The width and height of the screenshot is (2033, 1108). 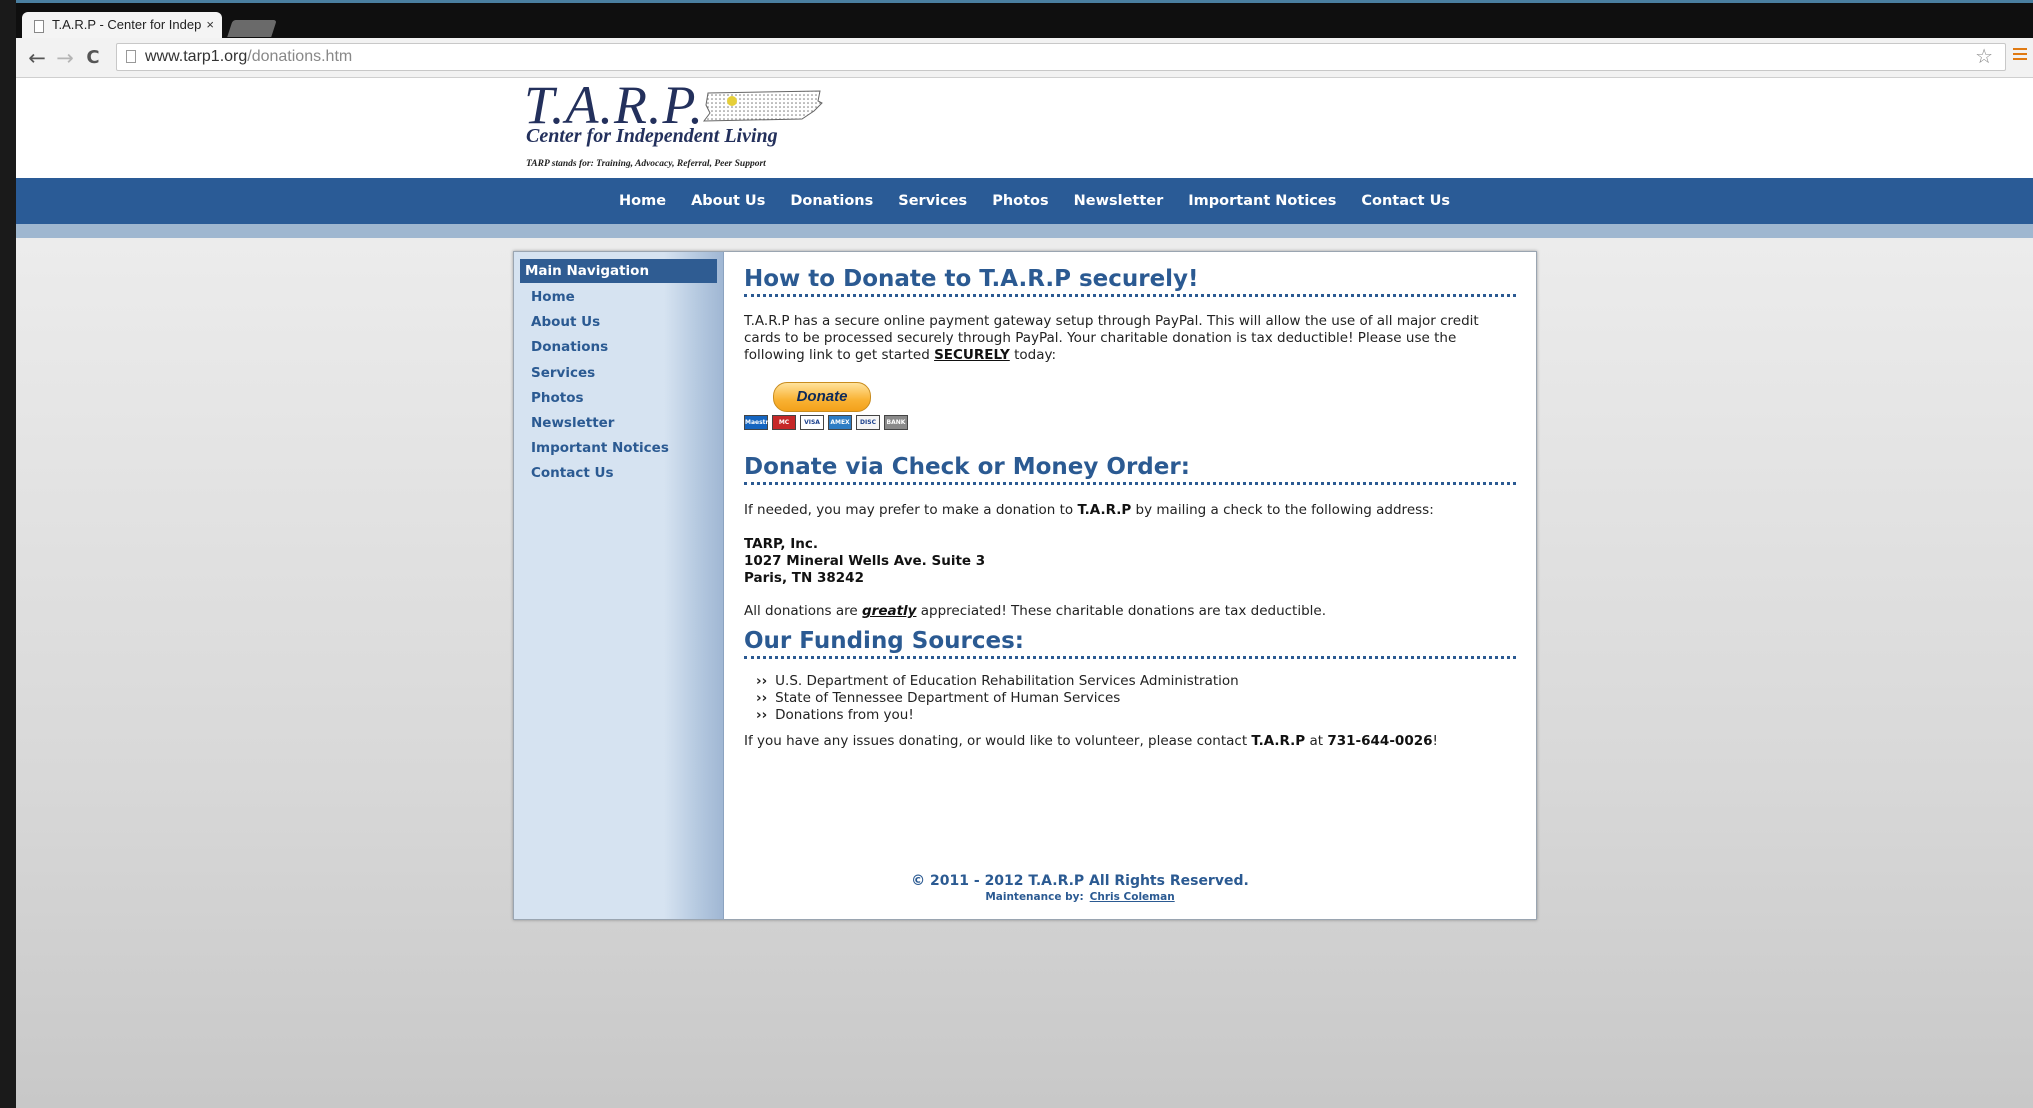 What do you see at coordinates (1984, 57) in the screenshot?
I see `bookmark-star-icon: ☆` at bounding box center [1984, 57].